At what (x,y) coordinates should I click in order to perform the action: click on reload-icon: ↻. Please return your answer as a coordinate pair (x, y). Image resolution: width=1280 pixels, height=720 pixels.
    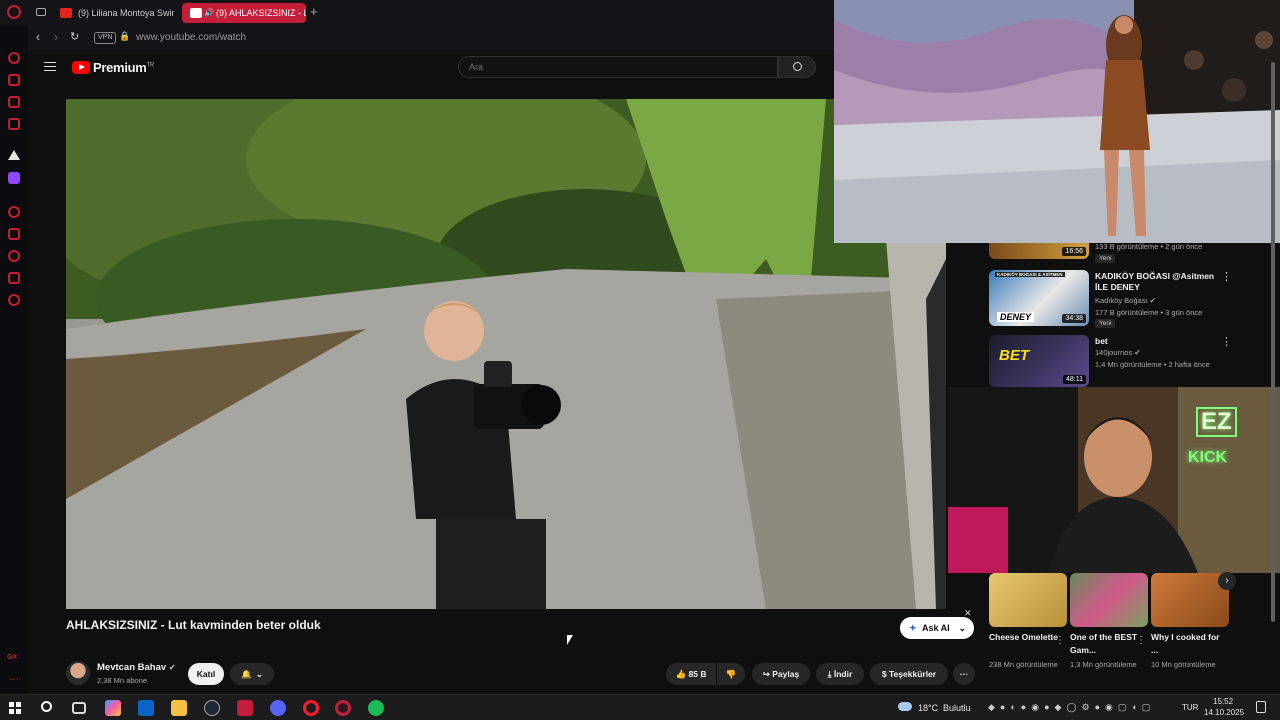
    Looking at the image, I should click on (74, 36).